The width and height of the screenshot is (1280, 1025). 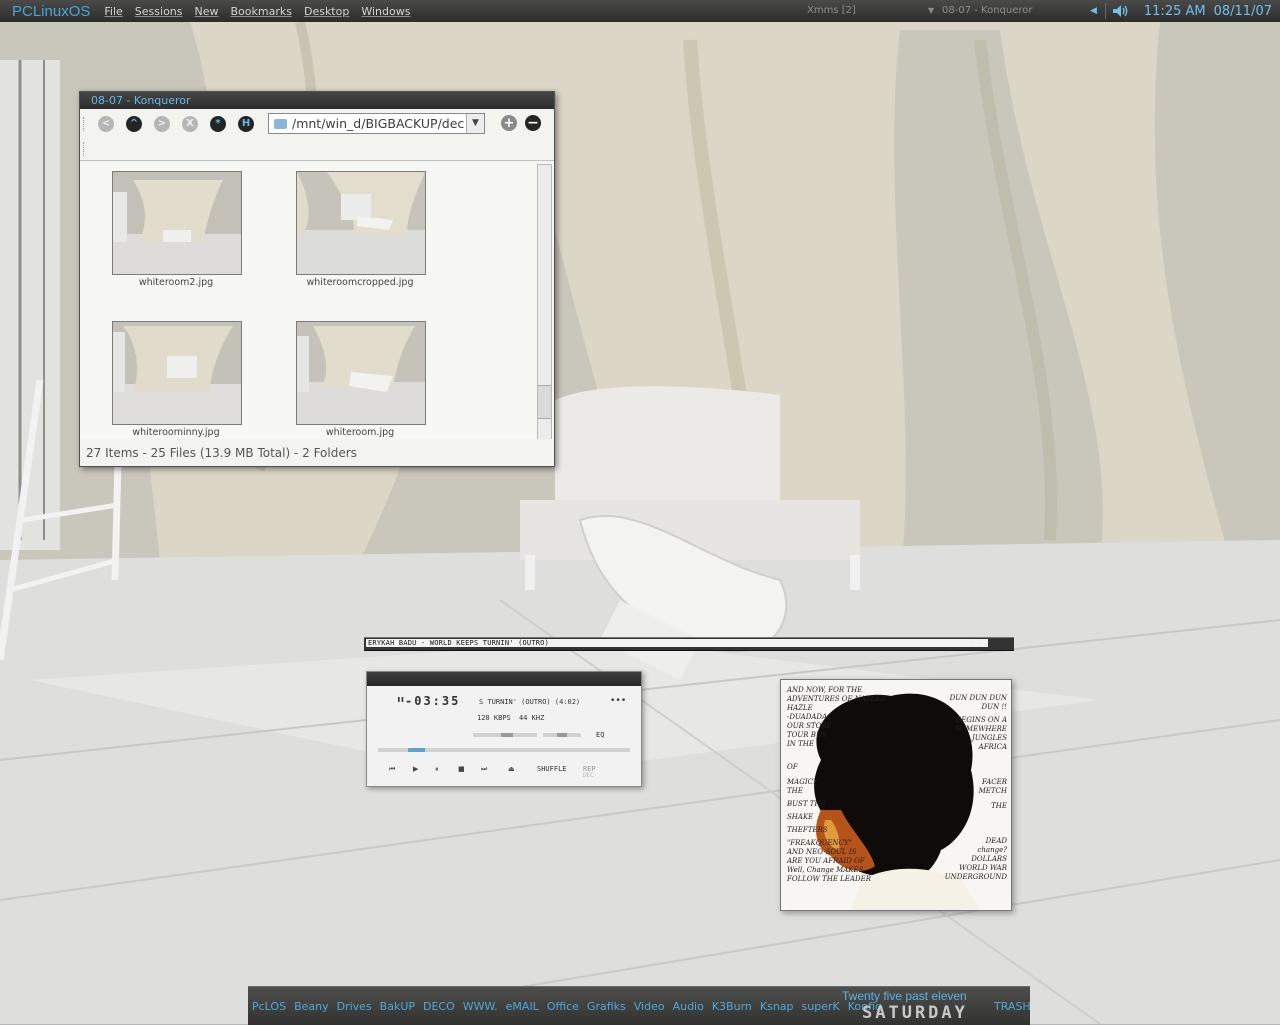 I want to click on folder-icon, so click(x=280, y=123).